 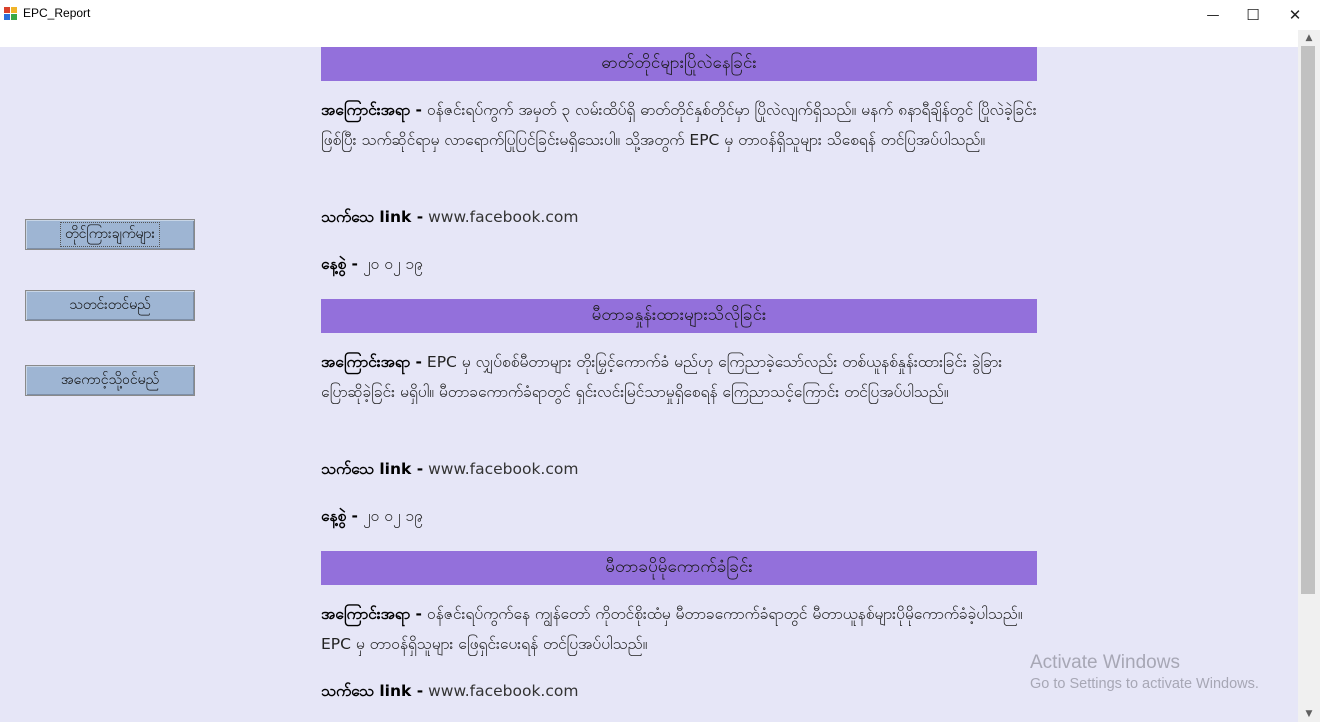 I want to click on post-title: မီတာခနှုန်းထားများသိလိုခြင်း, so click(x=679, y=316).